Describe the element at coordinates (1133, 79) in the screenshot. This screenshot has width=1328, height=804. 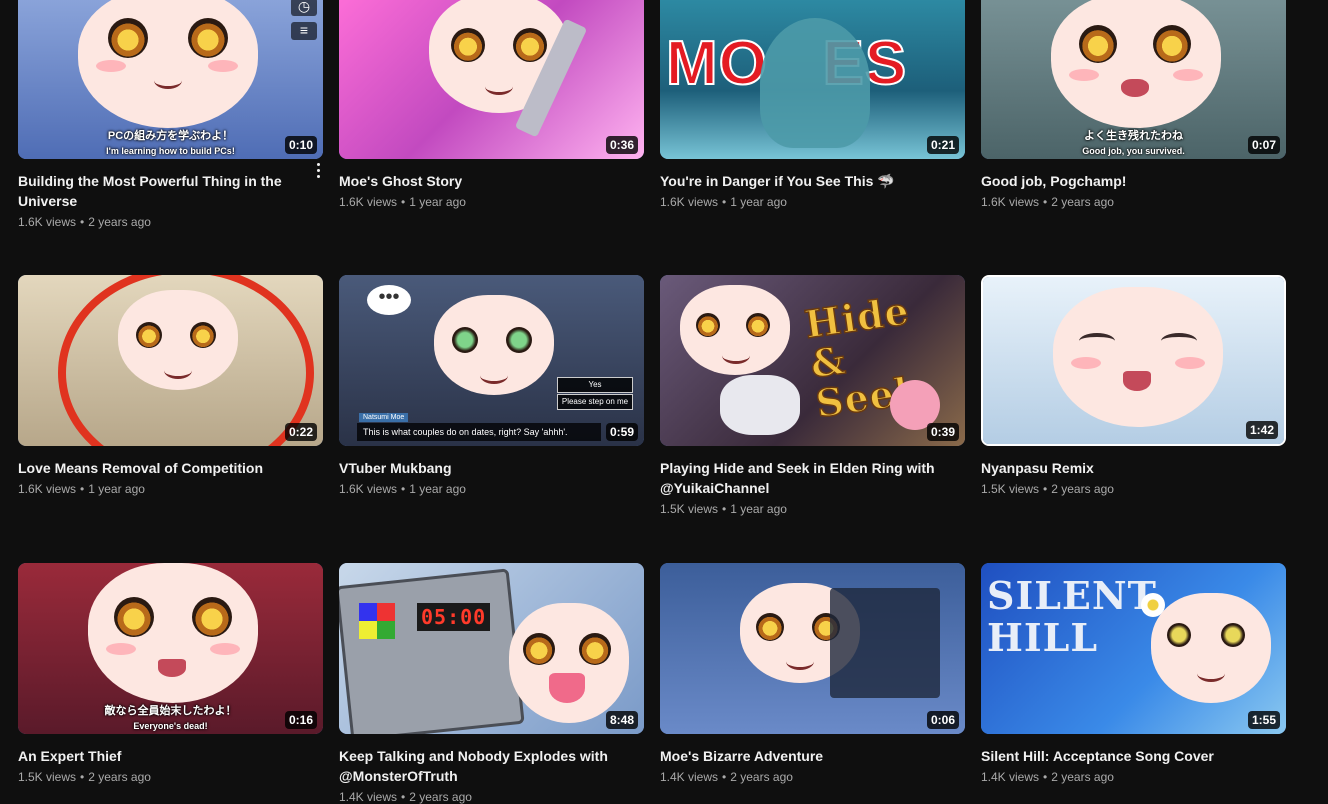
I see `video-thumbnail: よく生き残れたわね Good job, you survived. 0:07` at that location.